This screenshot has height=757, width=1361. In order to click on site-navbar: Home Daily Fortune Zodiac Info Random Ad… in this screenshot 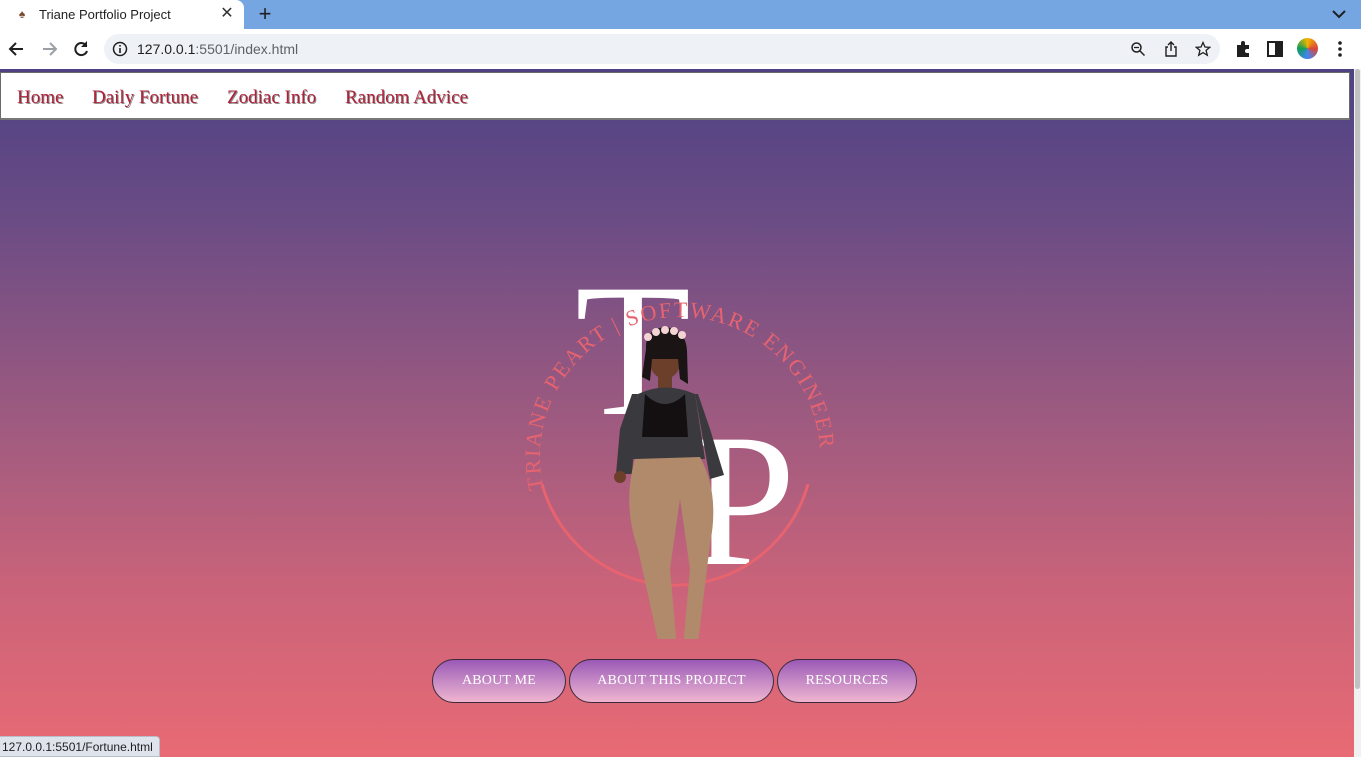, I will do `click(675, 96)`.